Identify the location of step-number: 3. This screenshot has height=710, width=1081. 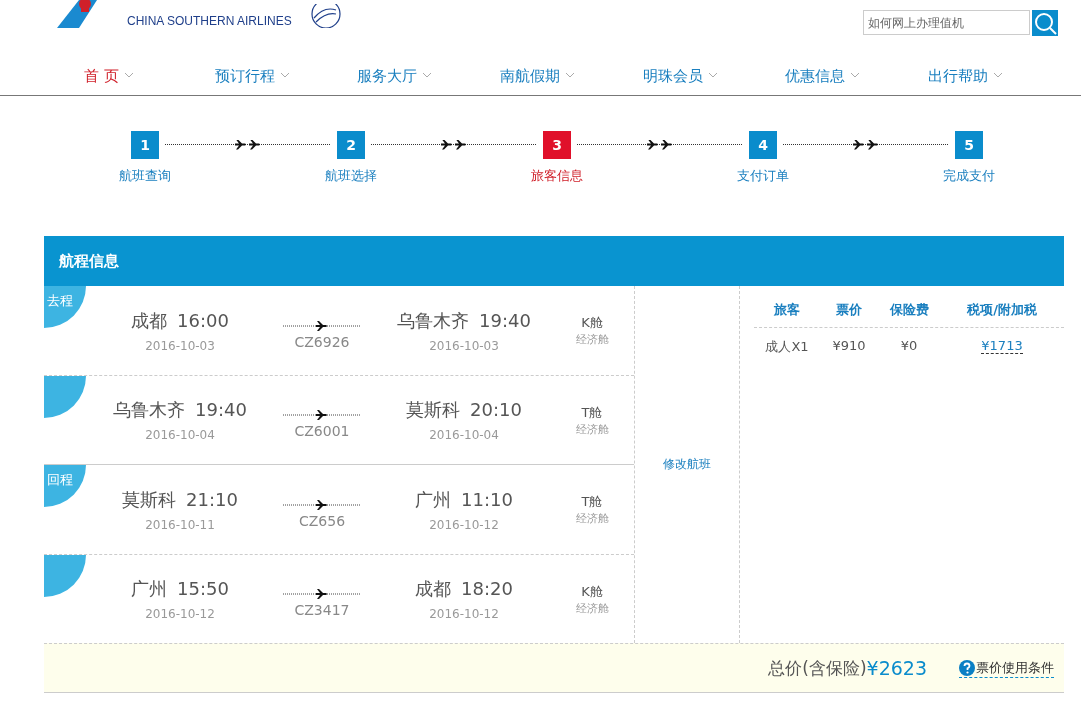
(557, 145).